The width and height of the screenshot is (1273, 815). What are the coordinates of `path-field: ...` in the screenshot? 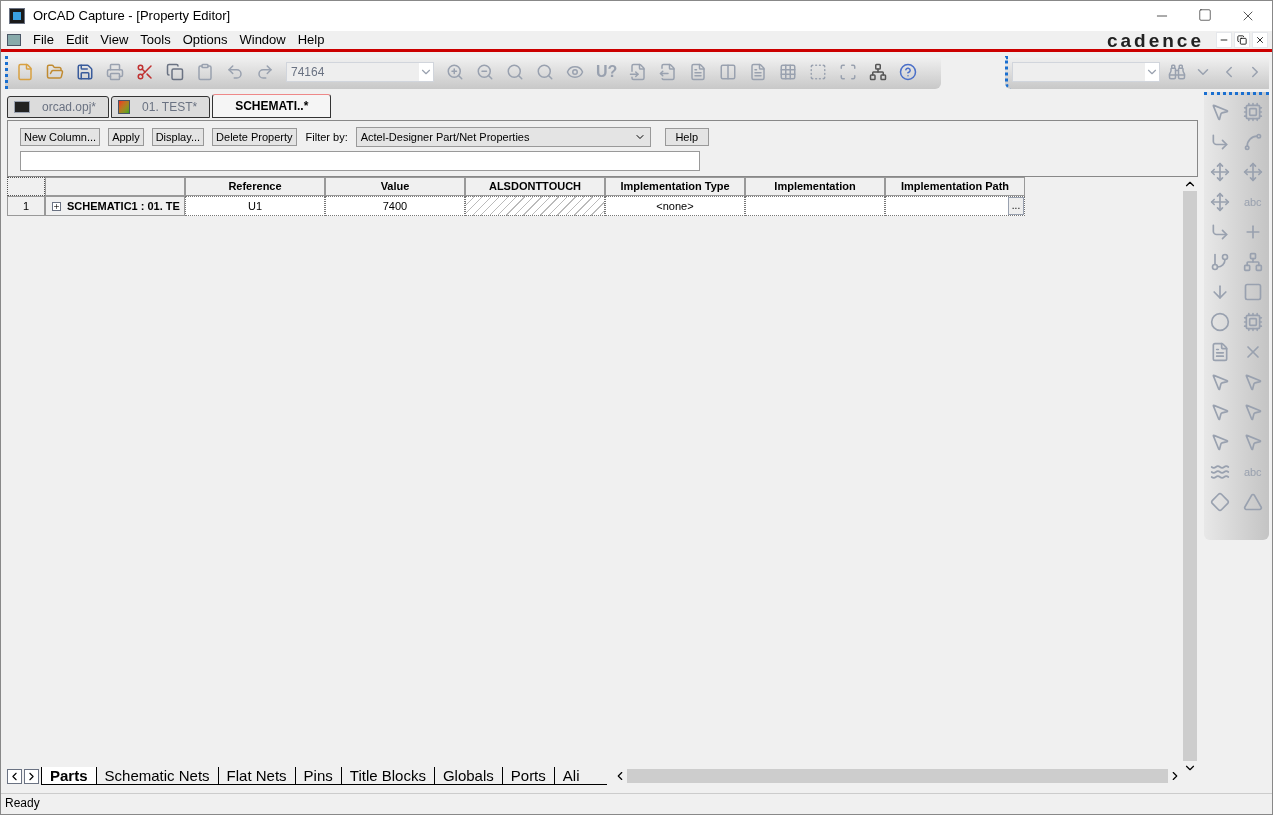 It's located at (955, 206).